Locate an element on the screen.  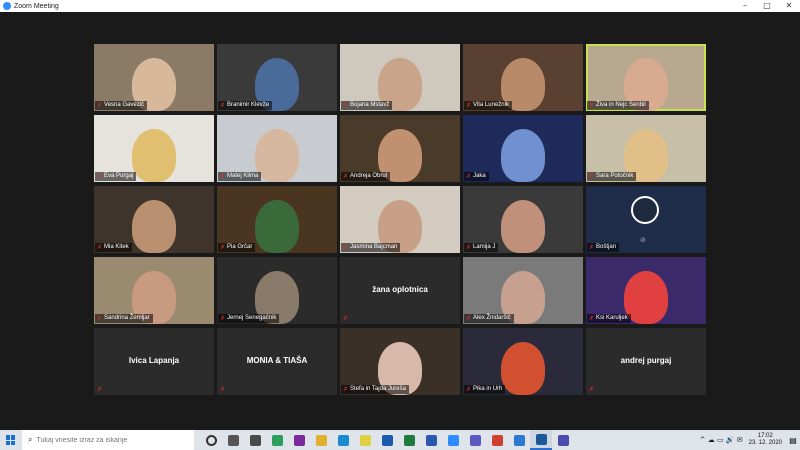
participant-tile: ✗ Pika in Urh is located at coordinates (523, 361).